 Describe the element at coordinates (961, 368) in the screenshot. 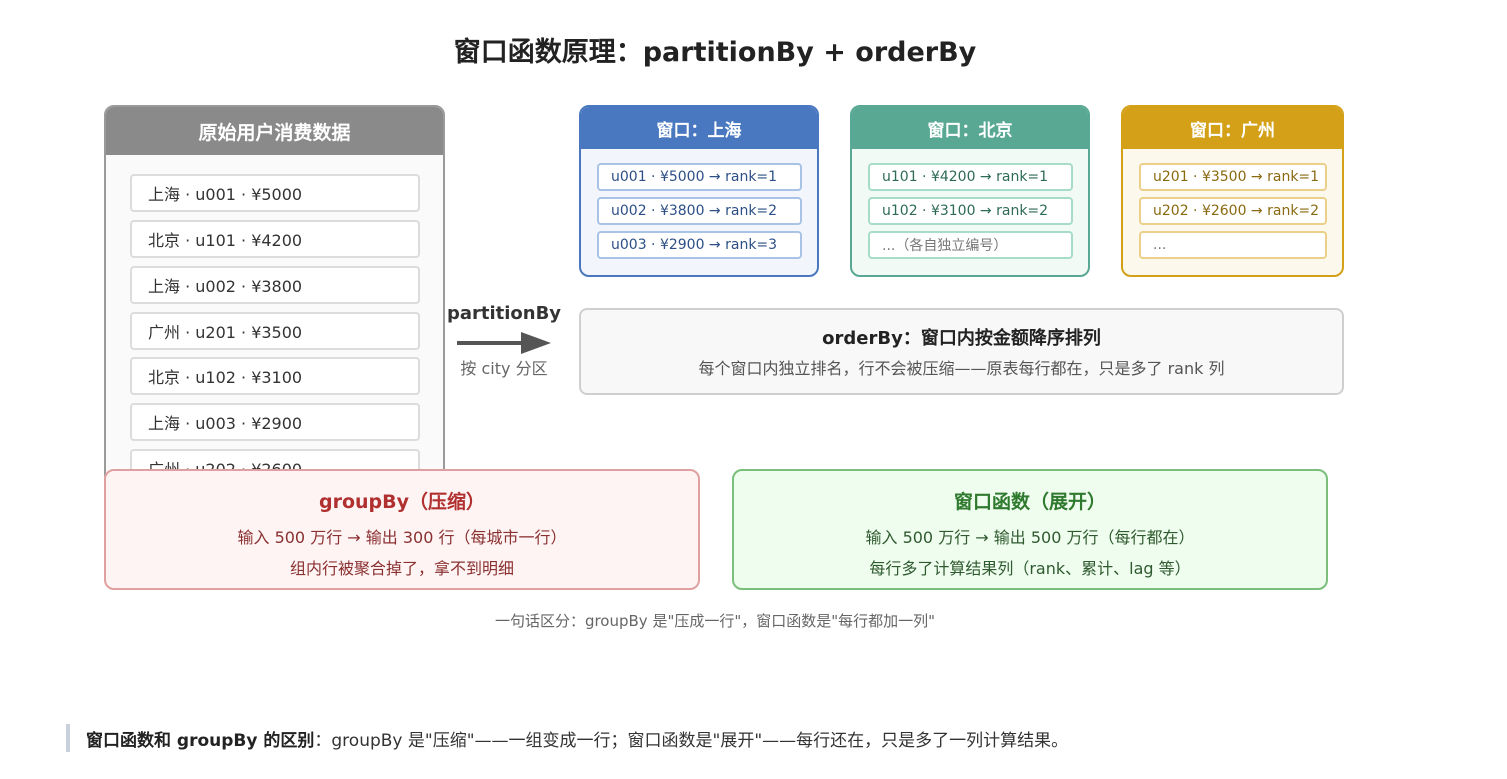

I see `orderby-description: 每个窗口内独立排名，行不会被压缩——原表每行都在，只是多了 rank 列` at that location.